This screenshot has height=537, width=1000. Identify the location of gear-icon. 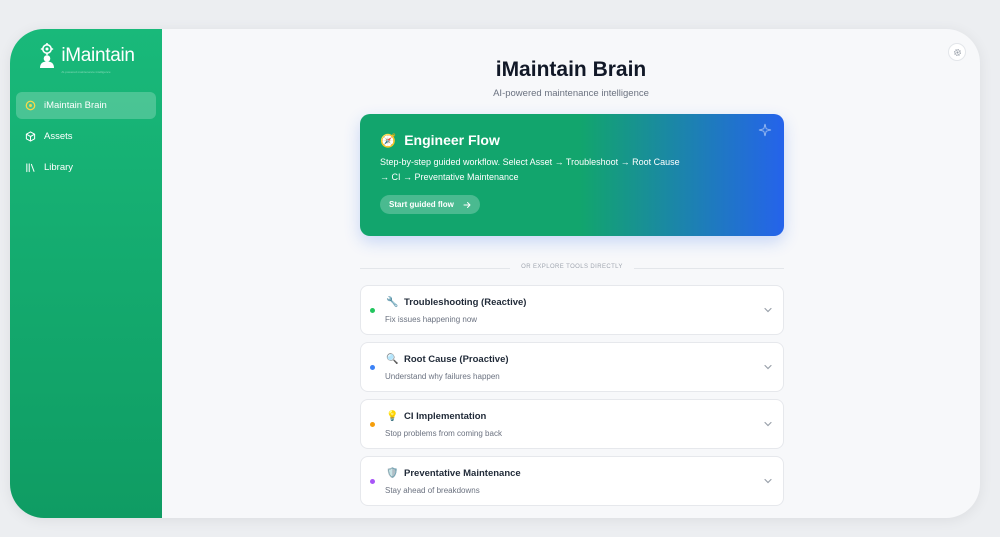
(957, 52).